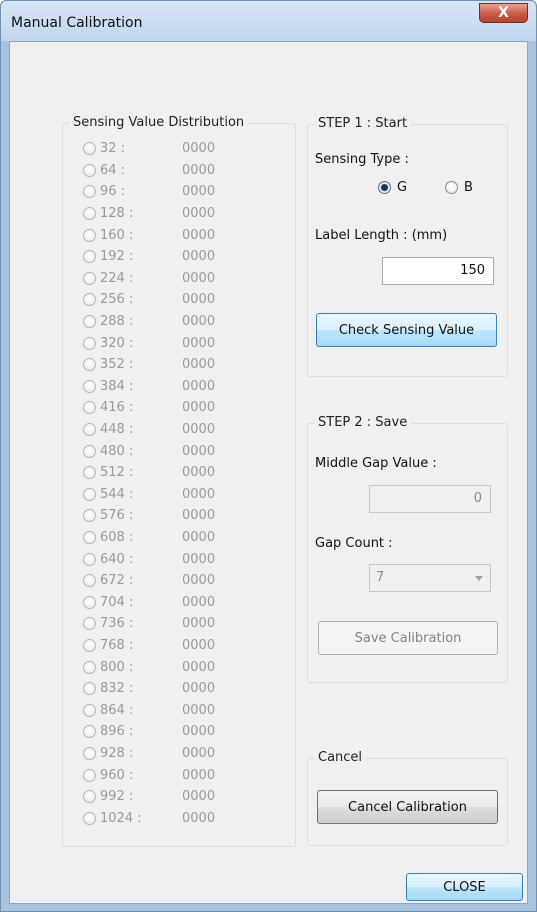 The width and height of the screenshot is (537, 912). Describe the element at coordinates (268, 21) in the screenshot. I see `title-bar: Manual Calibration X` at that location.